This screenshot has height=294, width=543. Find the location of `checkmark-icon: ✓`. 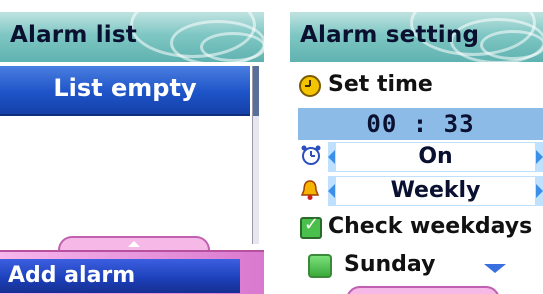

checkmark-icon: ✓ is located at coordinates (312, 224).